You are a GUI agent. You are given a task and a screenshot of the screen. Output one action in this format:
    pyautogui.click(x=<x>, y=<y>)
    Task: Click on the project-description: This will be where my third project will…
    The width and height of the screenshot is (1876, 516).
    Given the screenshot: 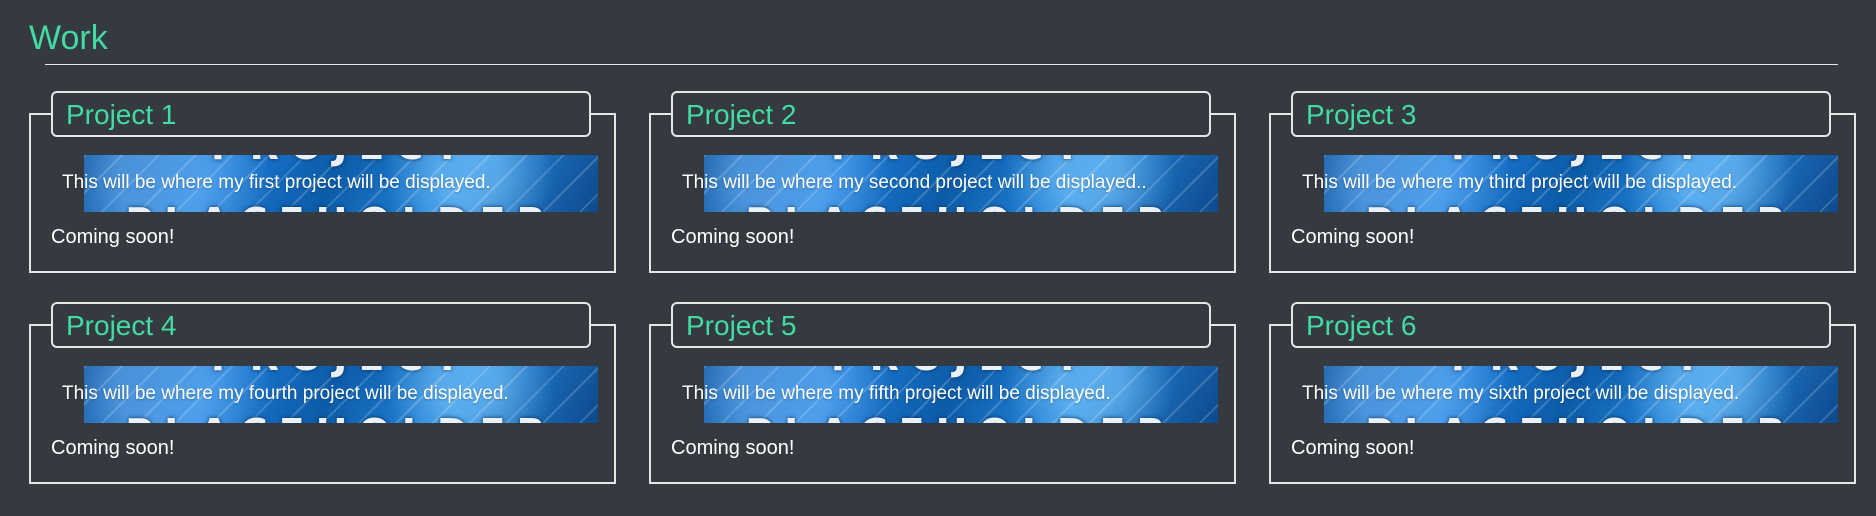 What is the action you would take?
    pyautogui.click(x=1520, y=182)
    